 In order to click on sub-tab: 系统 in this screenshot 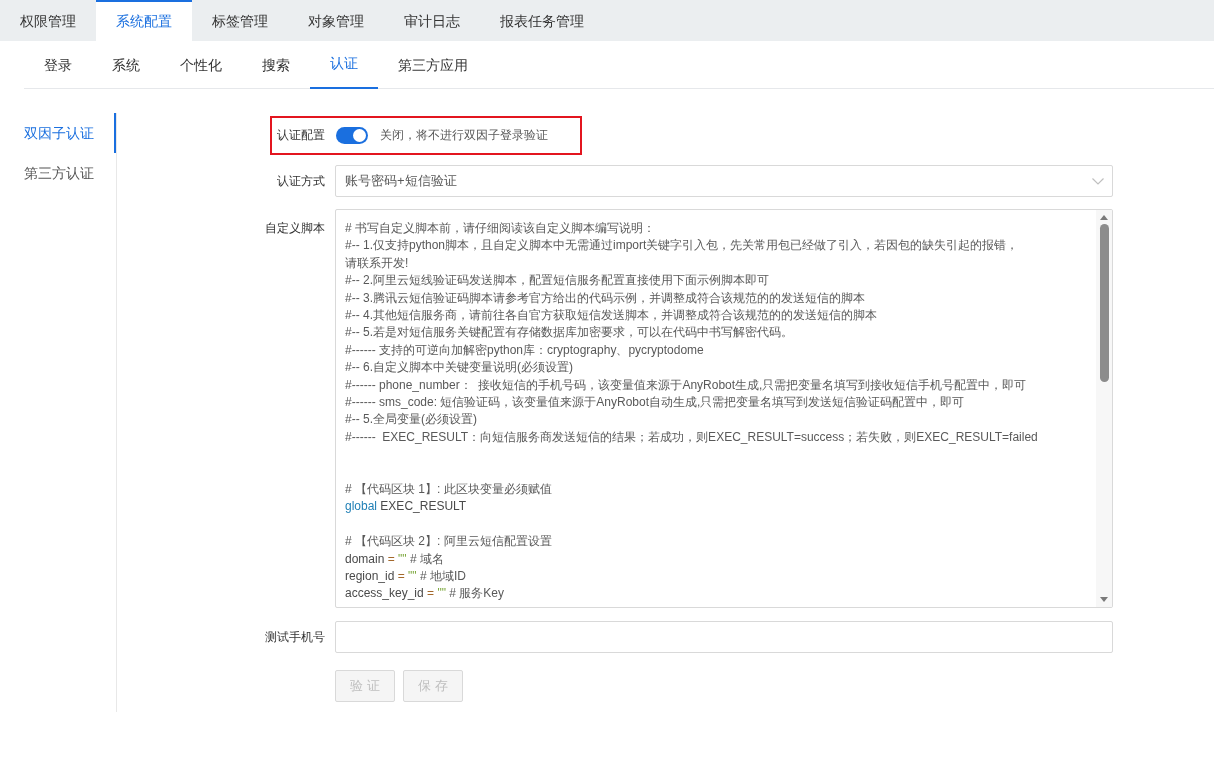, I will do `click(126, 65)`.